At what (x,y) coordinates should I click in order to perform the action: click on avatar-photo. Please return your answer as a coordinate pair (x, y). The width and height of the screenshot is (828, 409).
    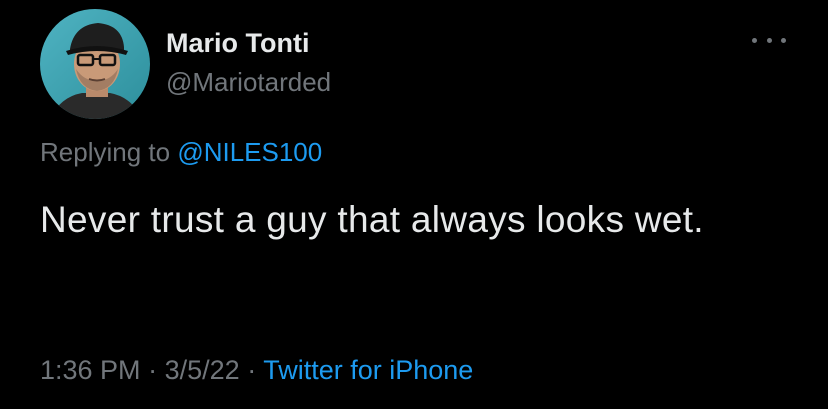
    Looking at the image, I should click on (95, 64).